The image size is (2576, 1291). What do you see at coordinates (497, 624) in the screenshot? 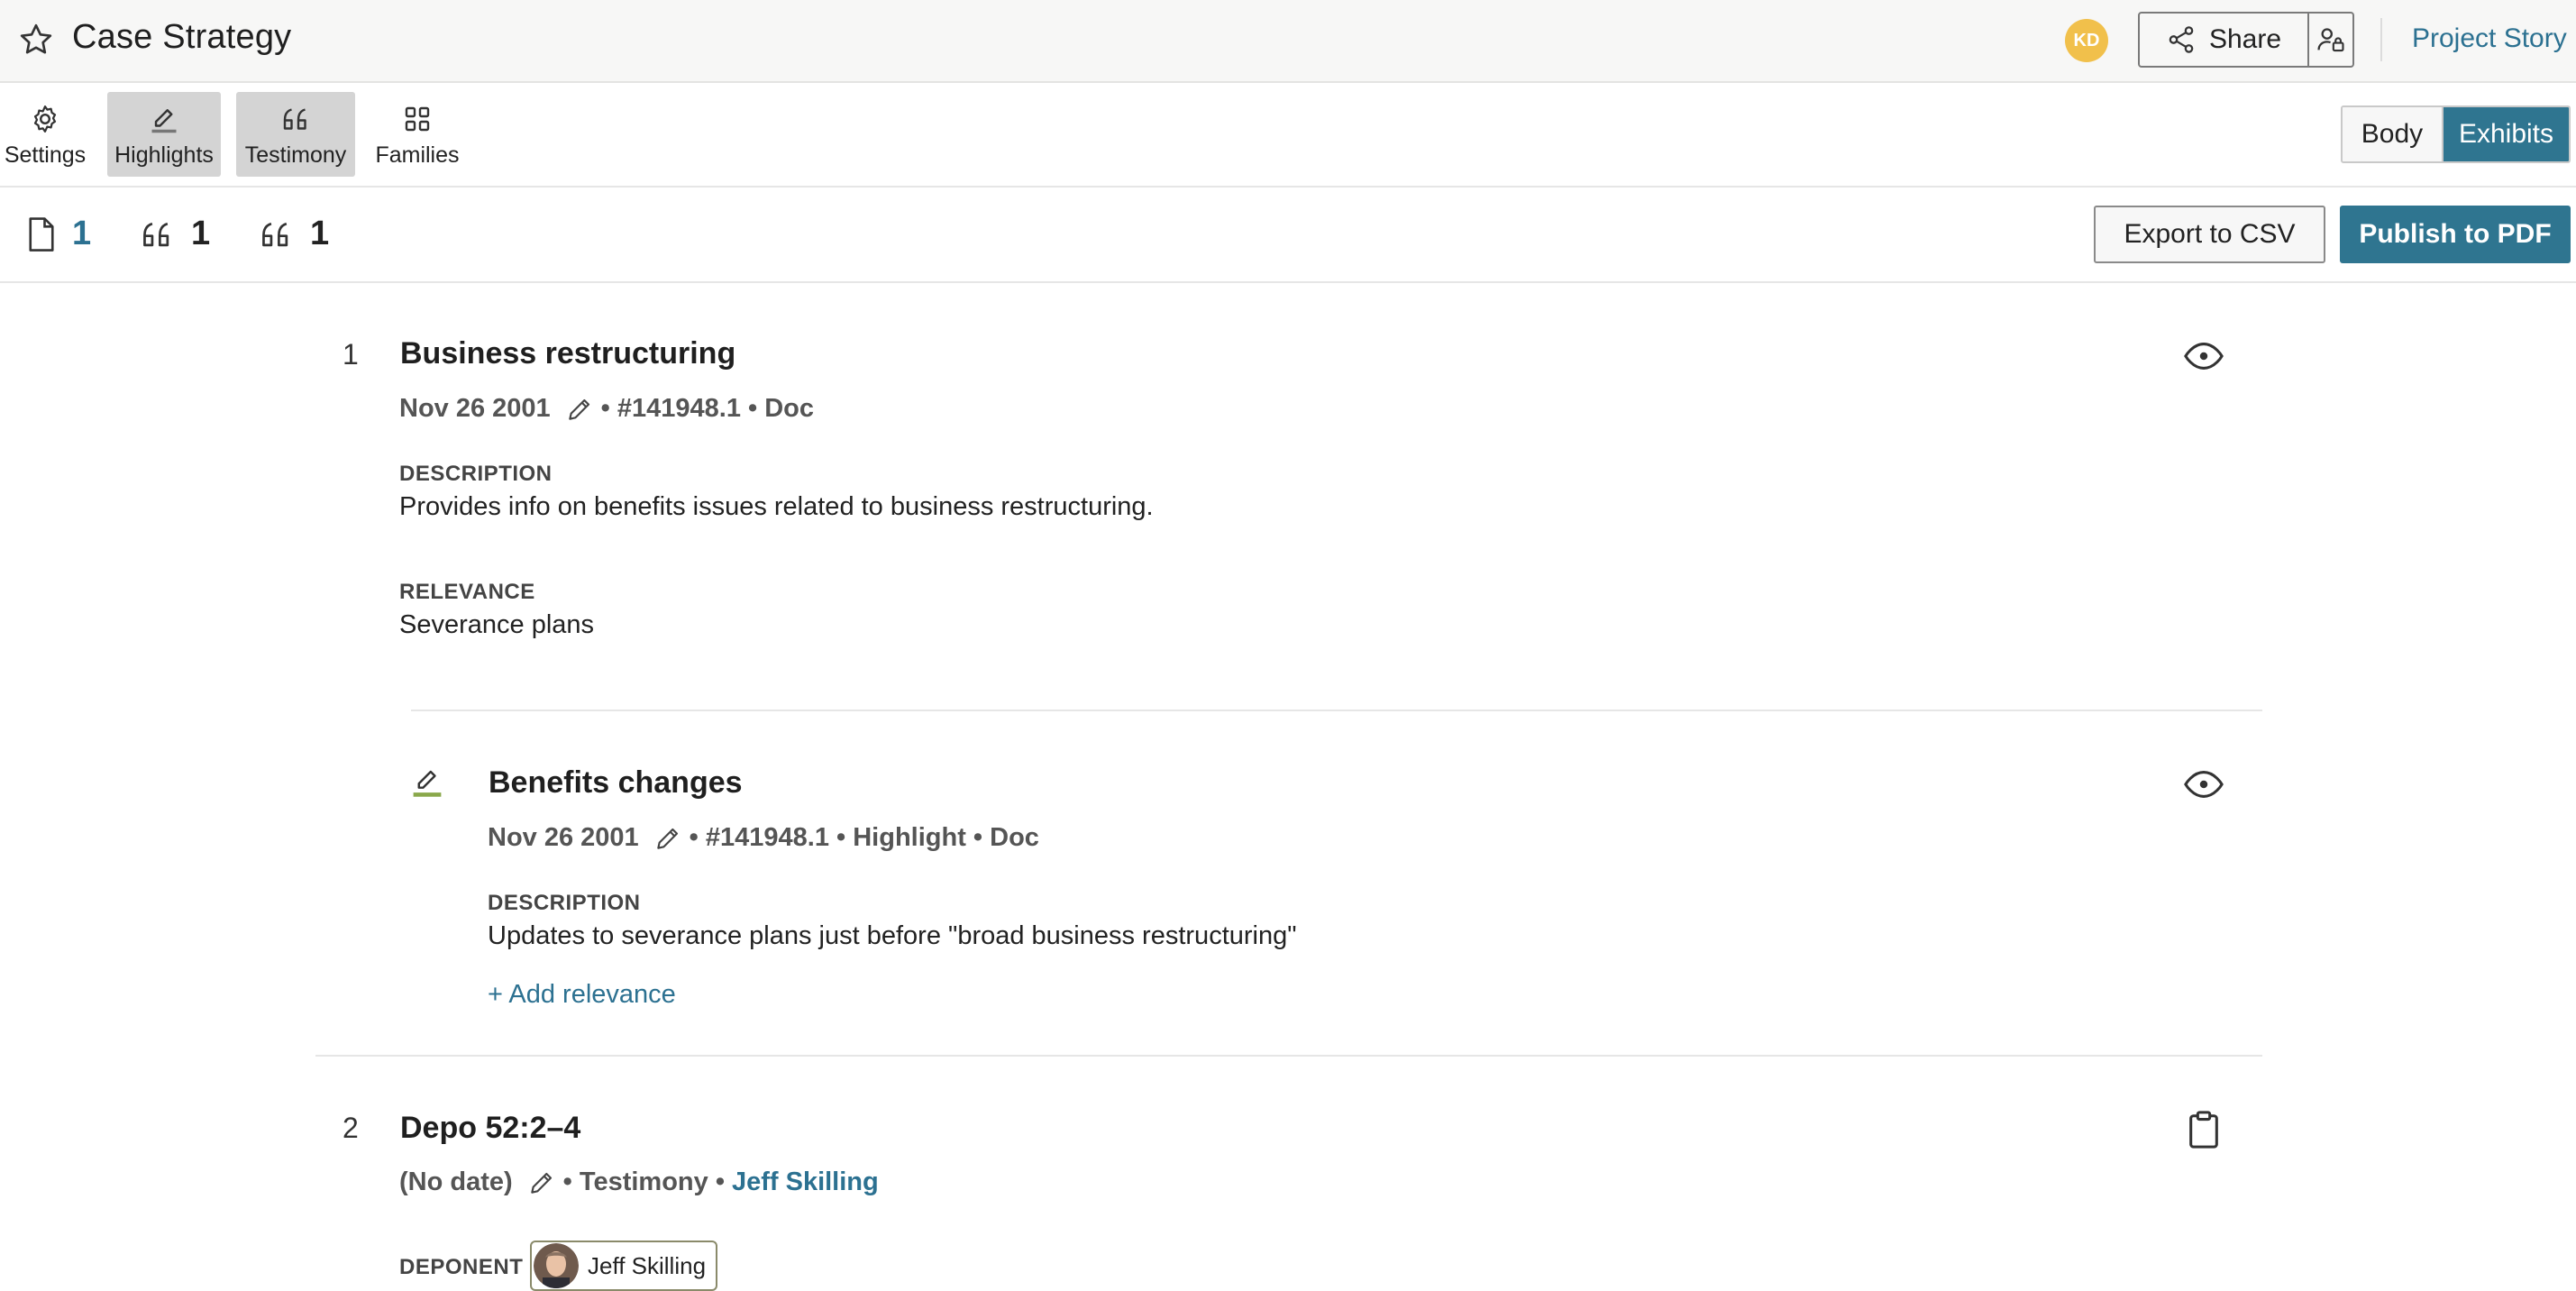
I see `relevance-text: Severance plans` at bounding box center [497, 624].